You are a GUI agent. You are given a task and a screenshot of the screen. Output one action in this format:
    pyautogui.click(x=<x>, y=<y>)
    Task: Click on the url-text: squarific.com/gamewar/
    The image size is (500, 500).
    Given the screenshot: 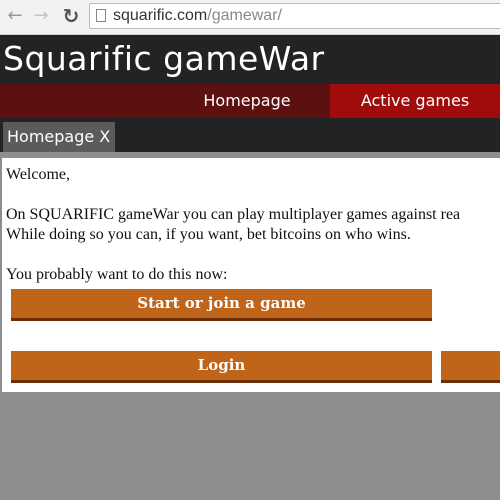 What is the action you would take?
    pyautogui.click(x=197, y=16)
    